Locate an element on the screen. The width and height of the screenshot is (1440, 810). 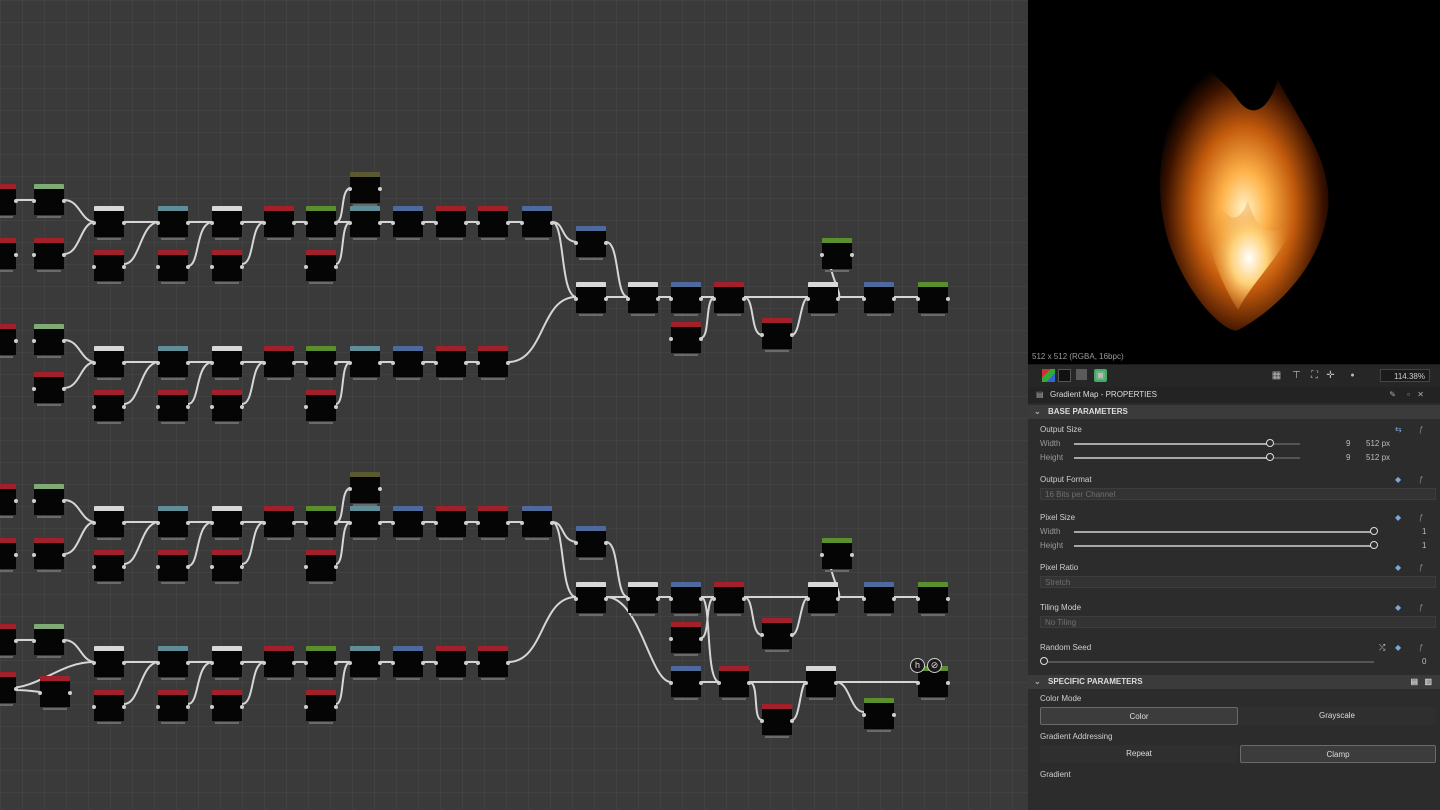
pin-icon: ✎ is located at coordinates (1392, 395).